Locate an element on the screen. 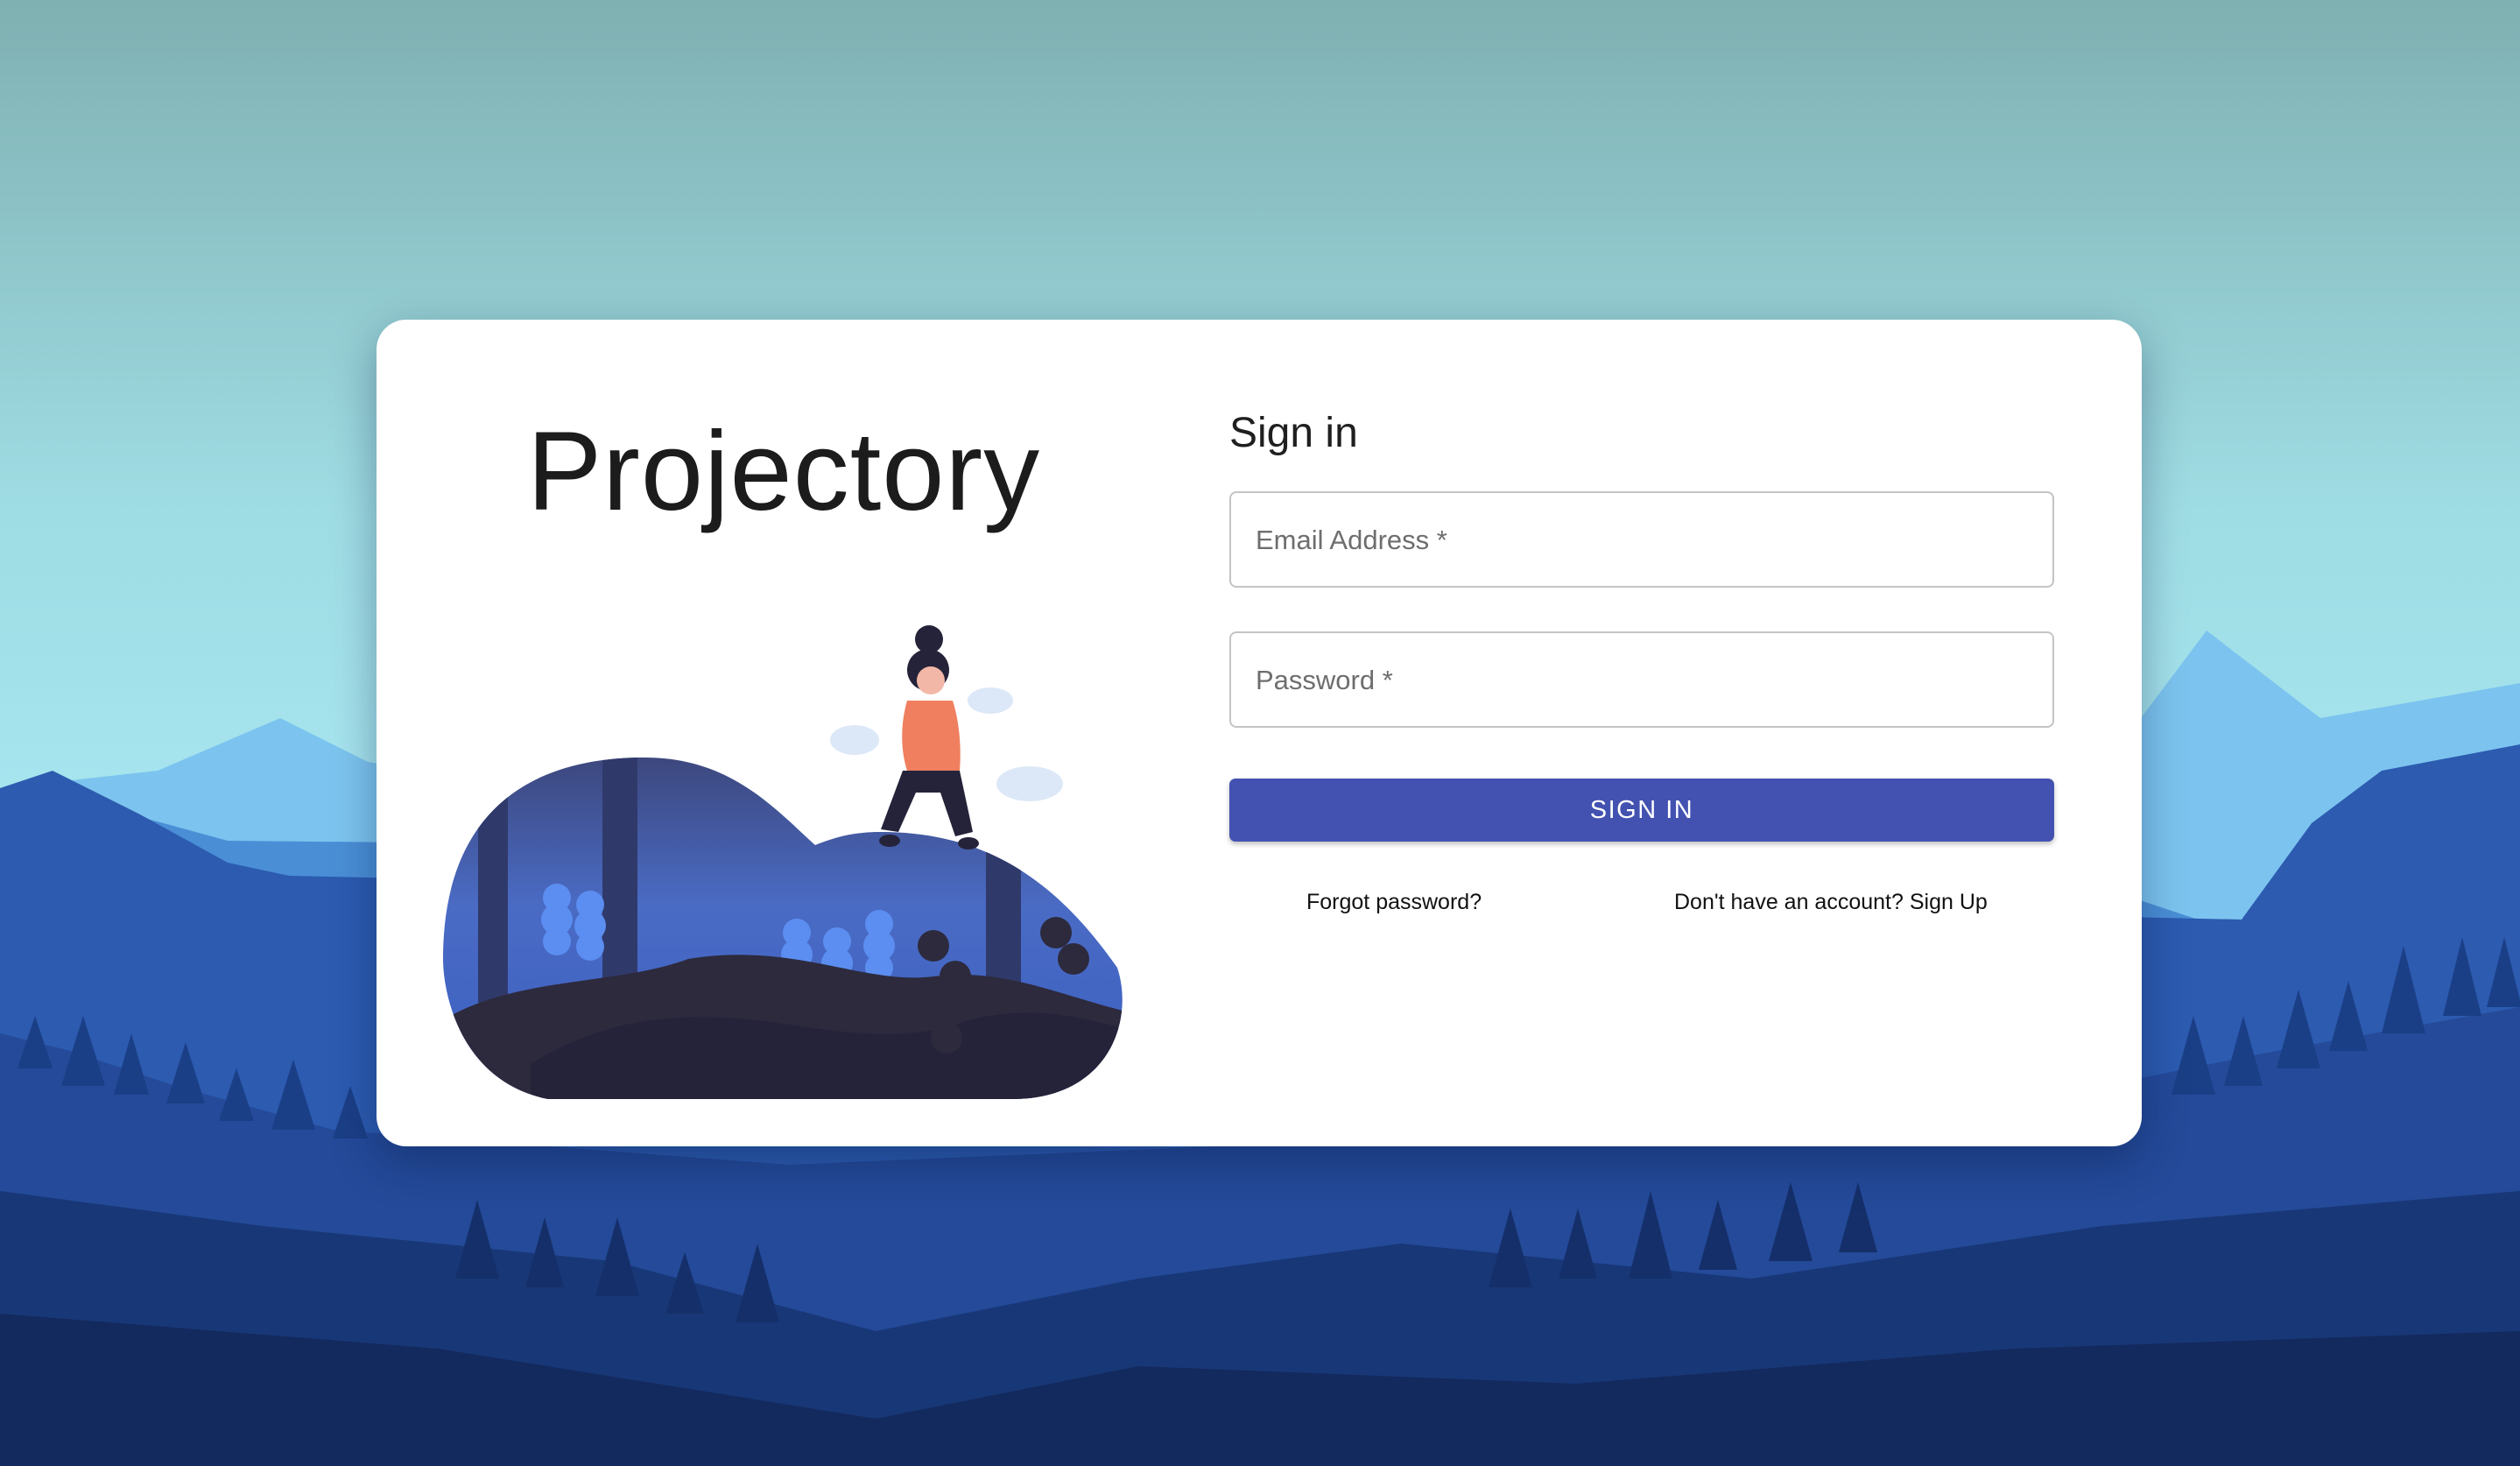 The image size is (2520, 1466). forgot-password-link: Forgot password? is located at coordinates (1394, 902).